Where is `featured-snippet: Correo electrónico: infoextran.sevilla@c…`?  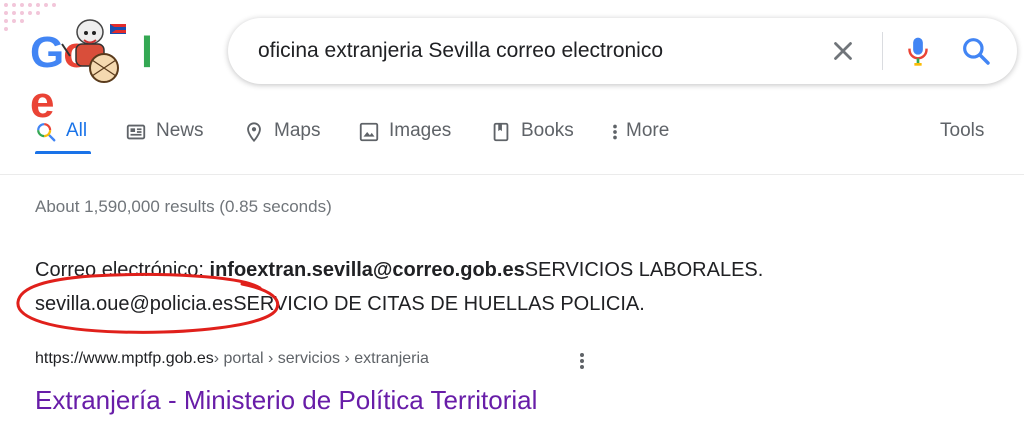 featured-snippet: Correo electrónico: infoextran.sevilla@c… is located at coordinates (485, 287).